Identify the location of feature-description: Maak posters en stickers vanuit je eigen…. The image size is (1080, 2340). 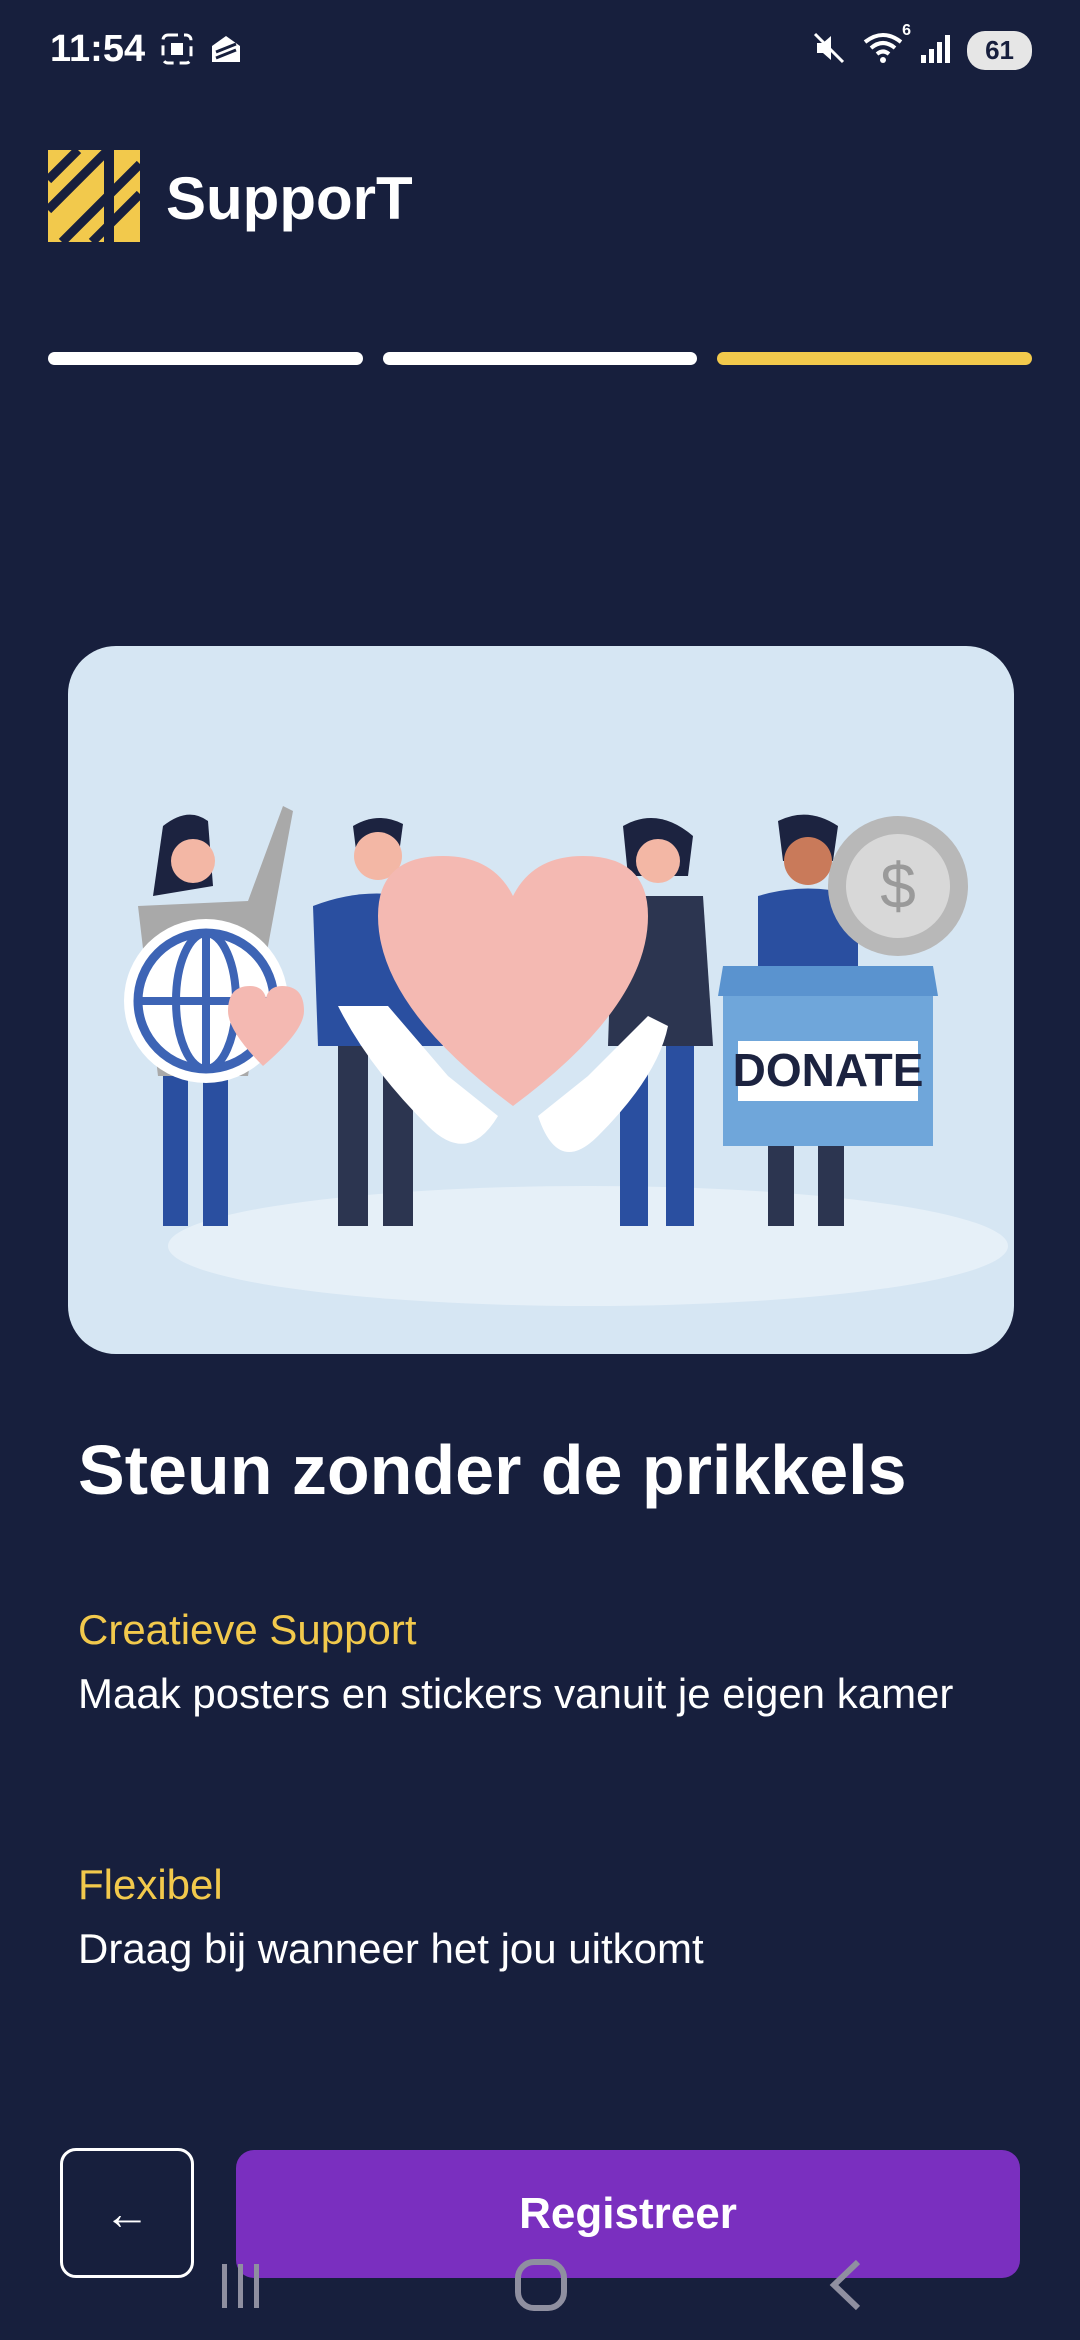
(516, 1693).